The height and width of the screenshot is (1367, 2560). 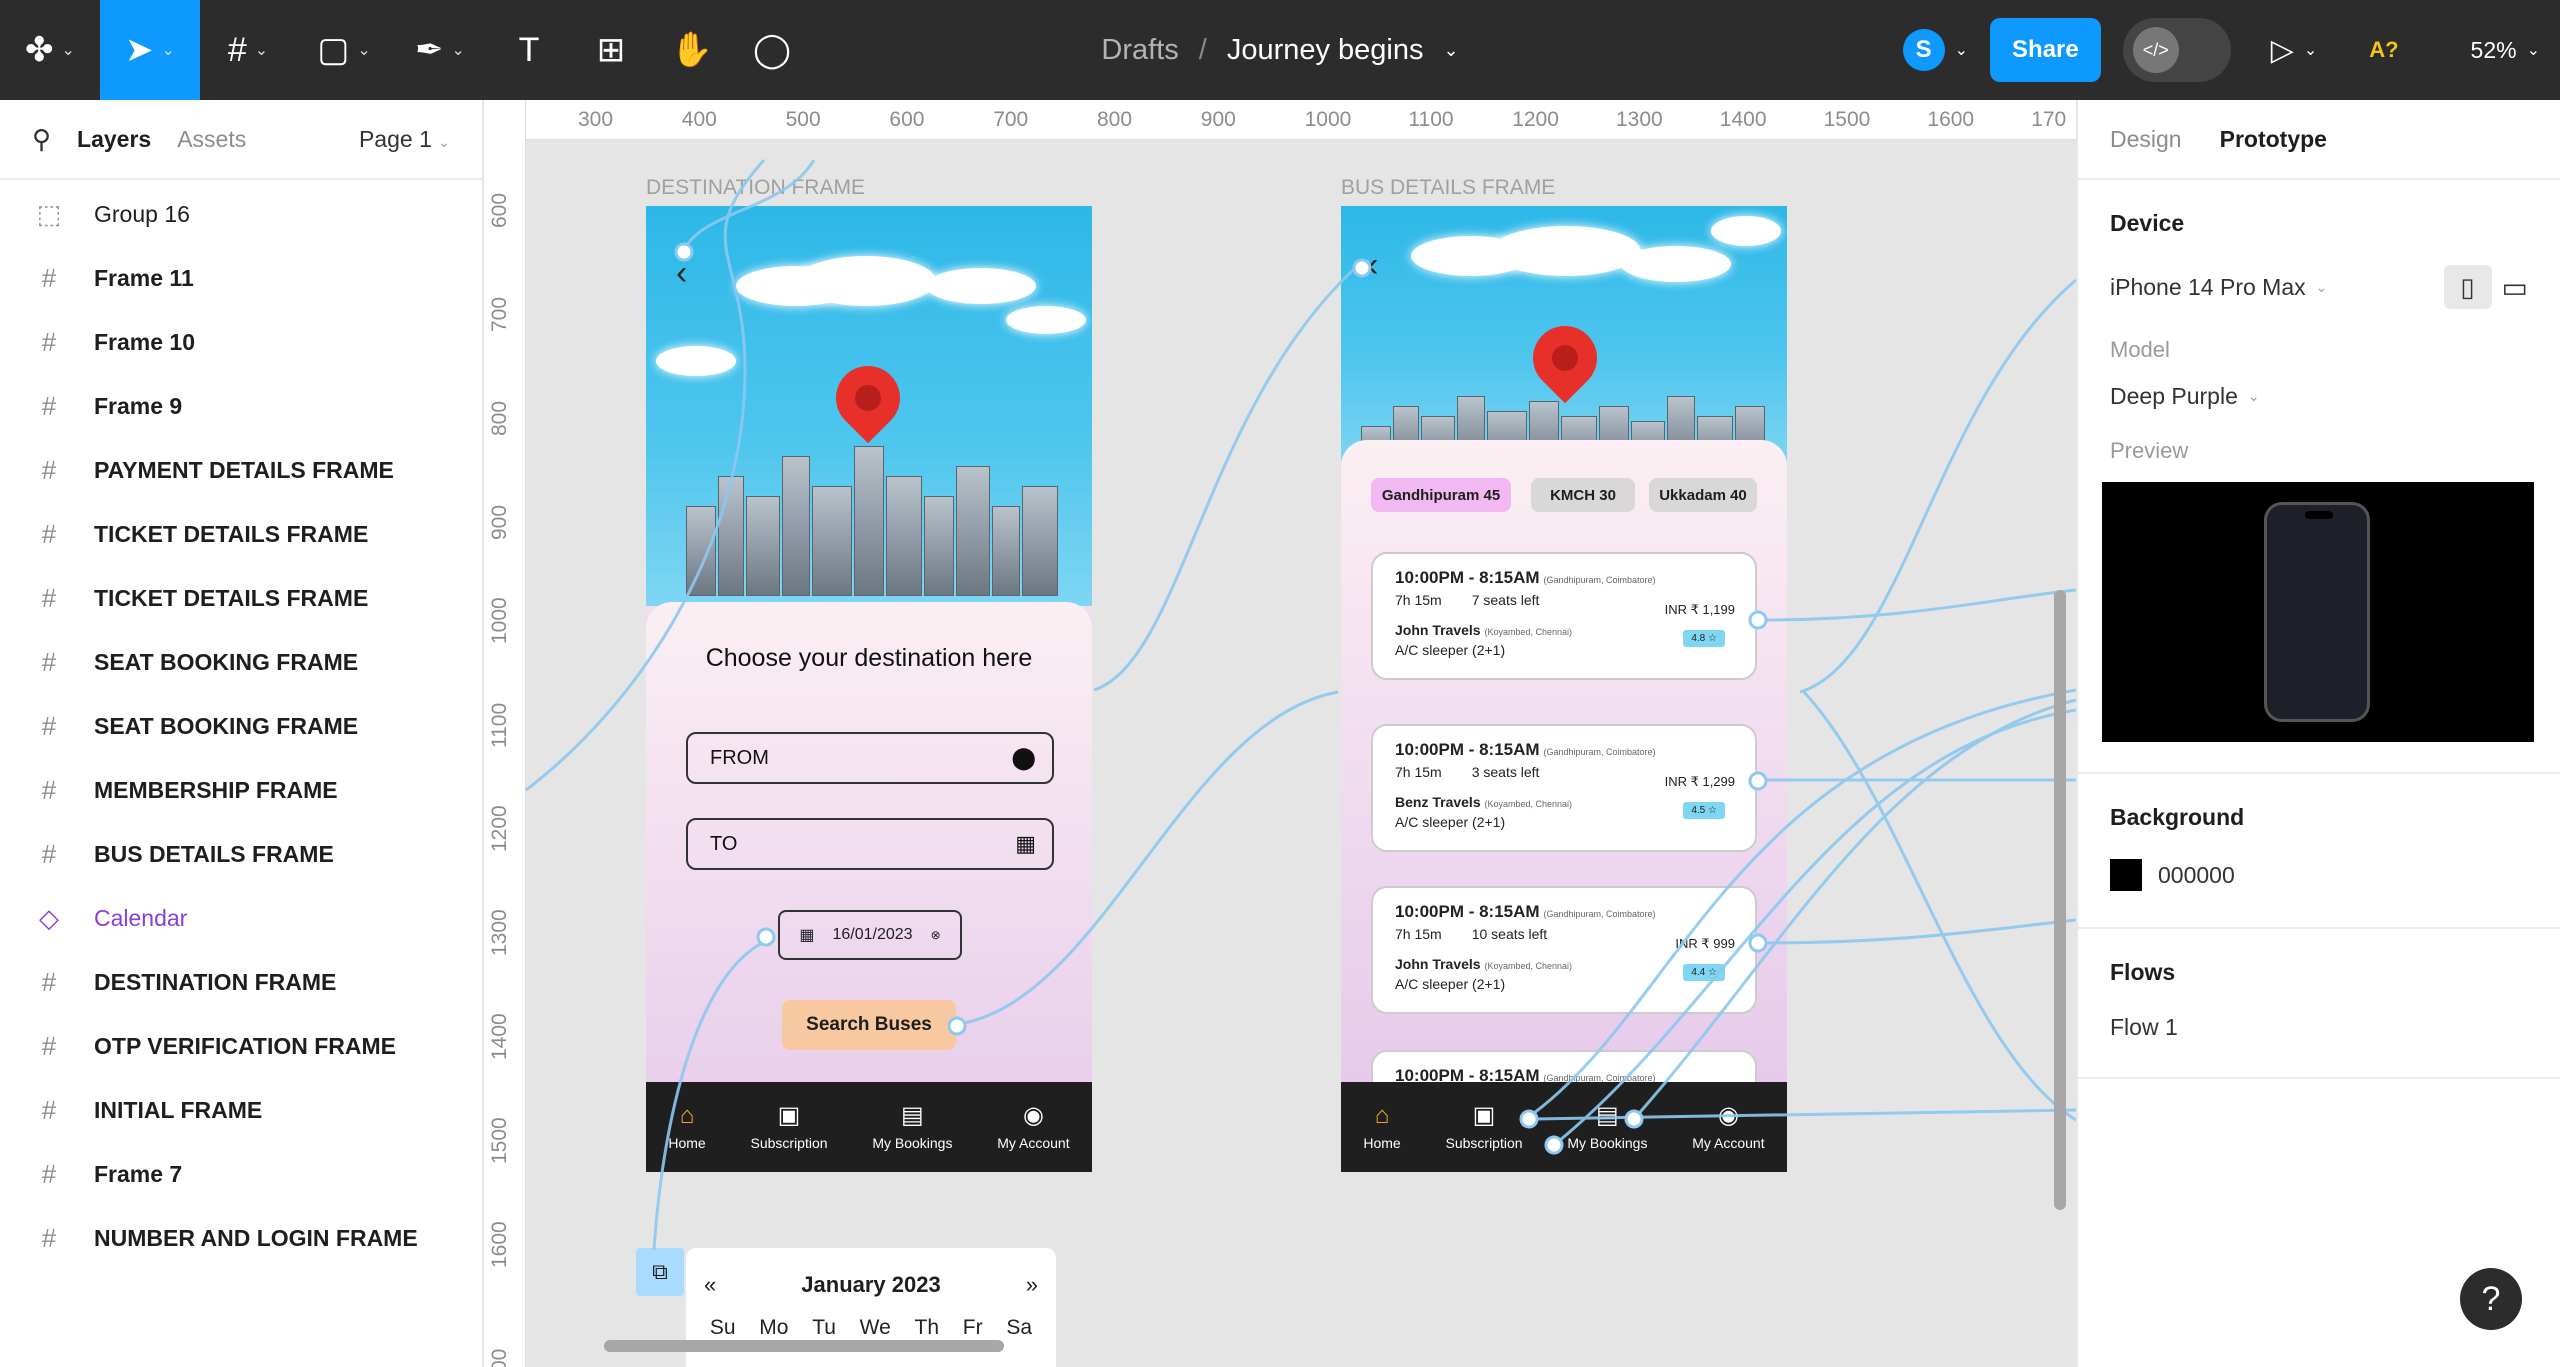 What do you see at coordinates (1032, 1285) in the screenshot?
I see `next-month-button: »` at bounding box center [1032, 1285].